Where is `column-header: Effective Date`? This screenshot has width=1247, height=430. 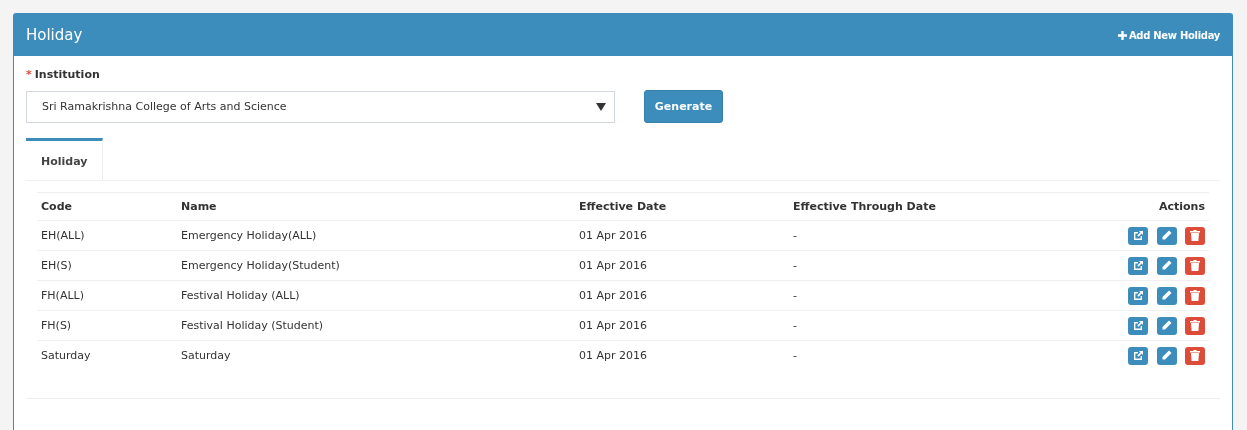
column-header: Effective Date is located at coordinates (682, 206).